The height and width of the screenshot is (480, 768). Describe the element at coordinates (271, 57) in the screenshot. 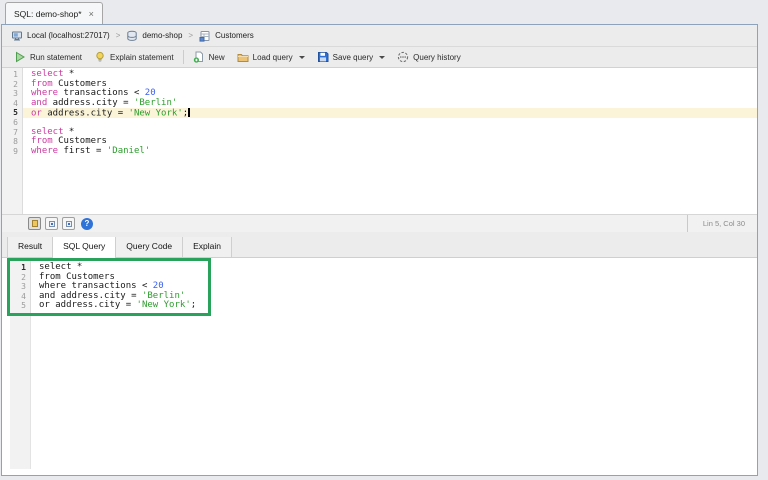

I see `load-query-button: Load query` at that location.